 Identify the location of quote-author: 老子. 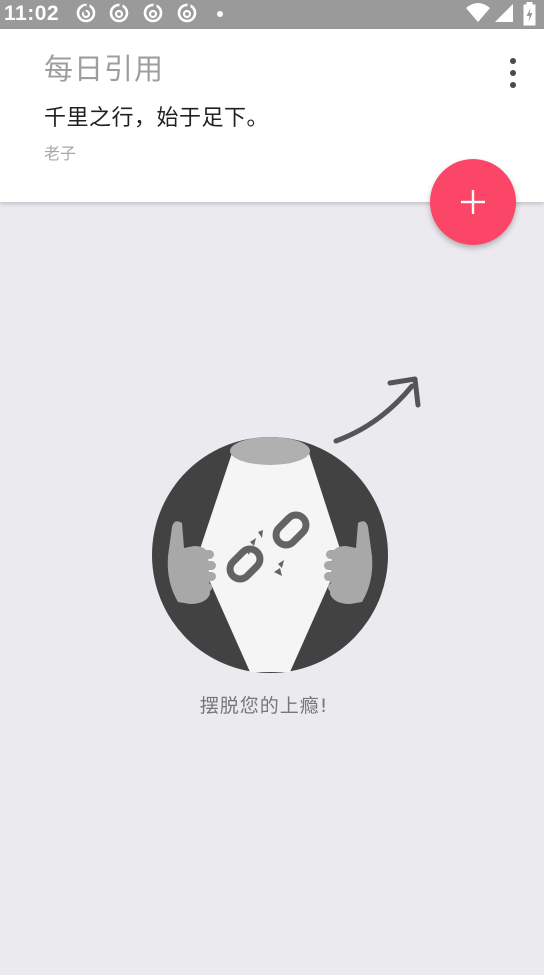
(60, 153).